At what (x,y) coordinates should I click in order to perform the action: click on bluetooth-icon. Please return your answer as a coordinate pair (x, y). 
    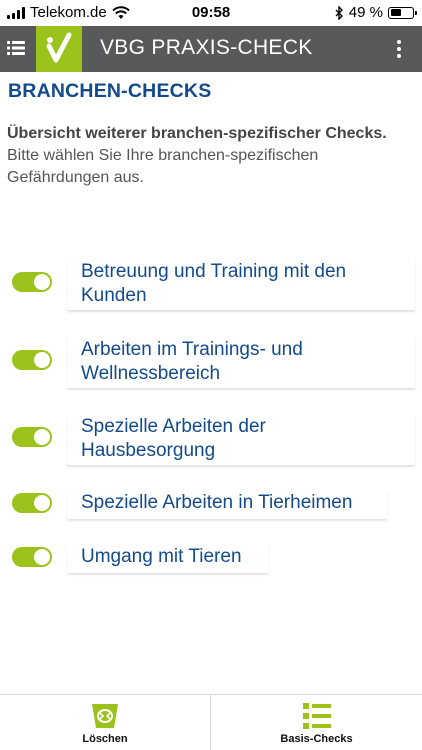
    Looking at the image, I should click on (339, 12).